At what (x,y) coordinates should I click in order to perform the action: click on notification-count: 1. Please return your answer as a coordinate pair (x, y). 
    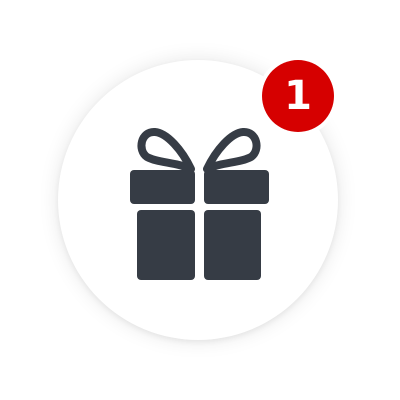
    Looking at the image, I should click on (298, 96).